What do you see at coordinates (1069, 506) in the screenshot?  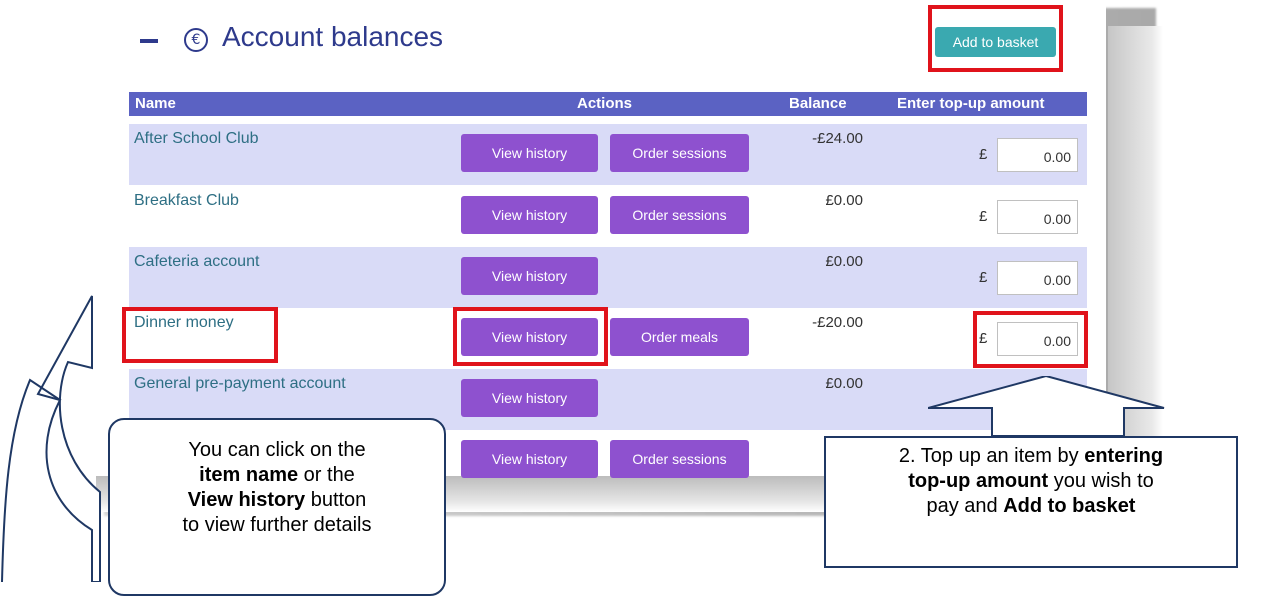 I see `callout-bold-text: Add to basket` at bounding box center [1069, 506].